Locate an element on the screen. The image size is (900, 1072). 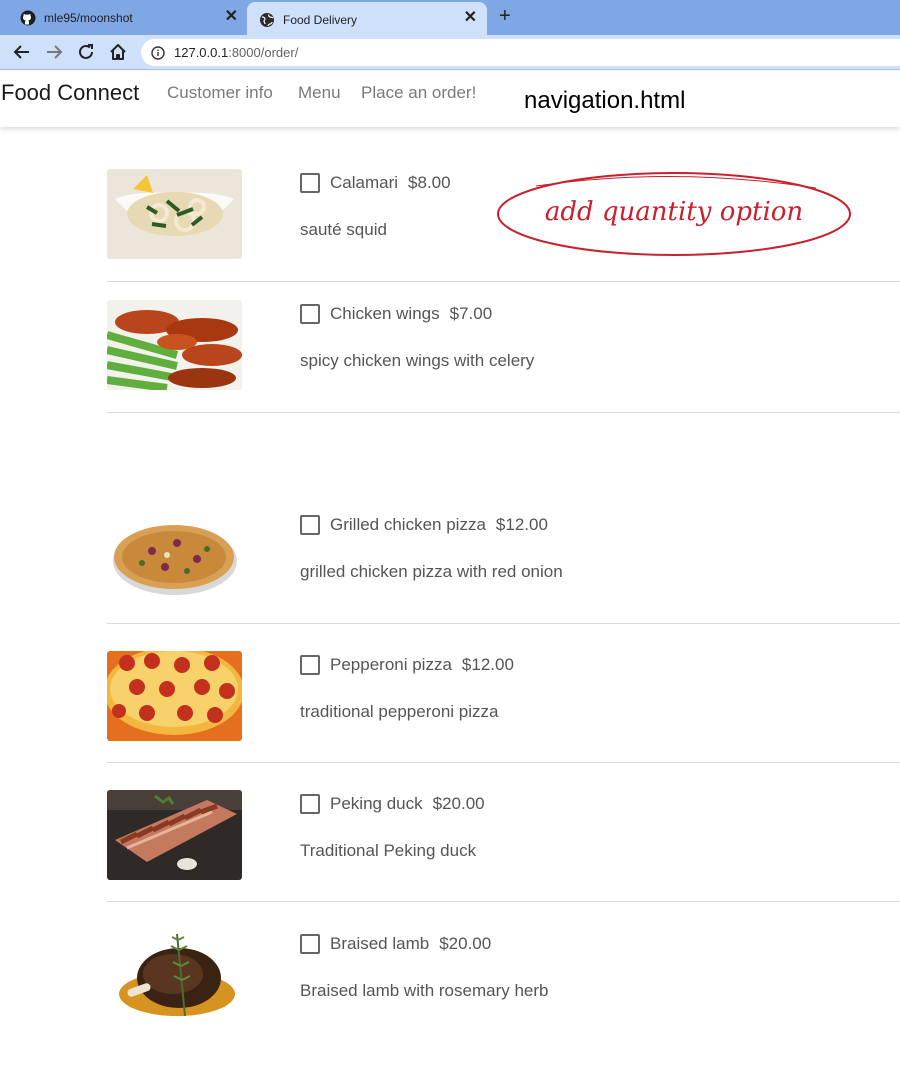
item-checkbox-row: Grilled chicken pizza $12.00 is located at coordinates (424, 525).